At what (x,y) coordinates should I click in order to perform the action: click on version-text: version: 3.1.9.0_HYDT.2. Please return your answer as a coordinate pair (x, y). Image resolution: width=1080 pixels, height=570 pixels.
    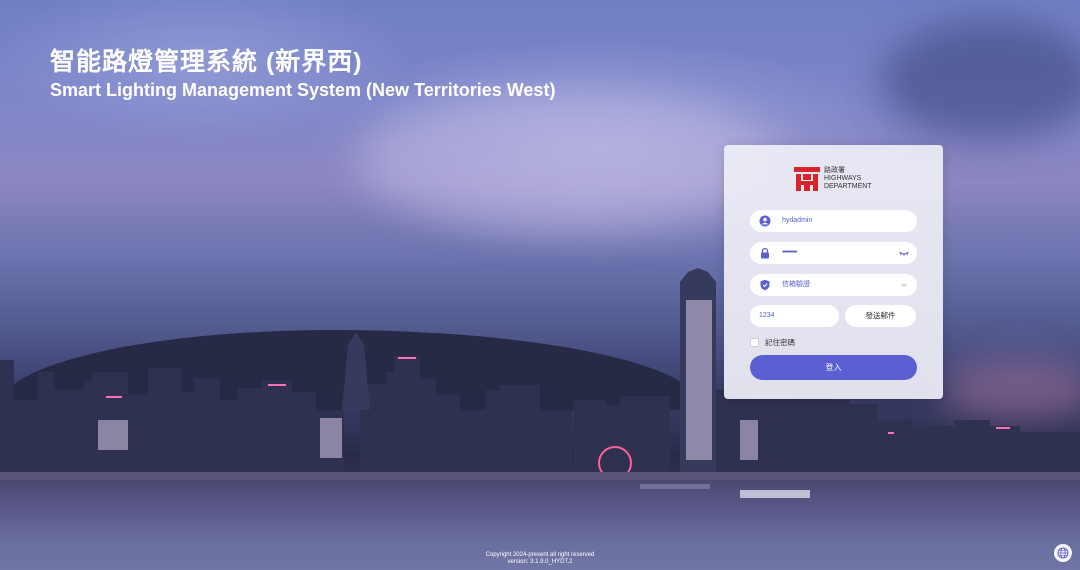
    Looking at the image, I should click on (540, 562).